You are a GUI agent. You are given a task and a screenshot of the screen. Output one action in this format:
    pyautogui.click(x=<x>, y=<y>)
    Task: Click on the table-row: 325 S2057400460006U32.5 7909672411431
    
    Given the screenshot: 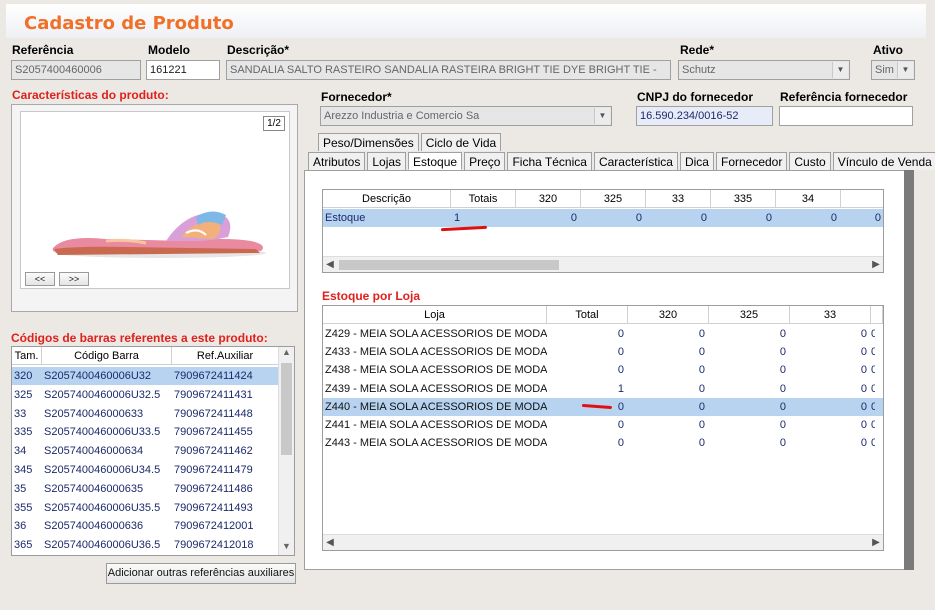 What is the action you would take?
    pyautogui.click(x=145, y=395)
    